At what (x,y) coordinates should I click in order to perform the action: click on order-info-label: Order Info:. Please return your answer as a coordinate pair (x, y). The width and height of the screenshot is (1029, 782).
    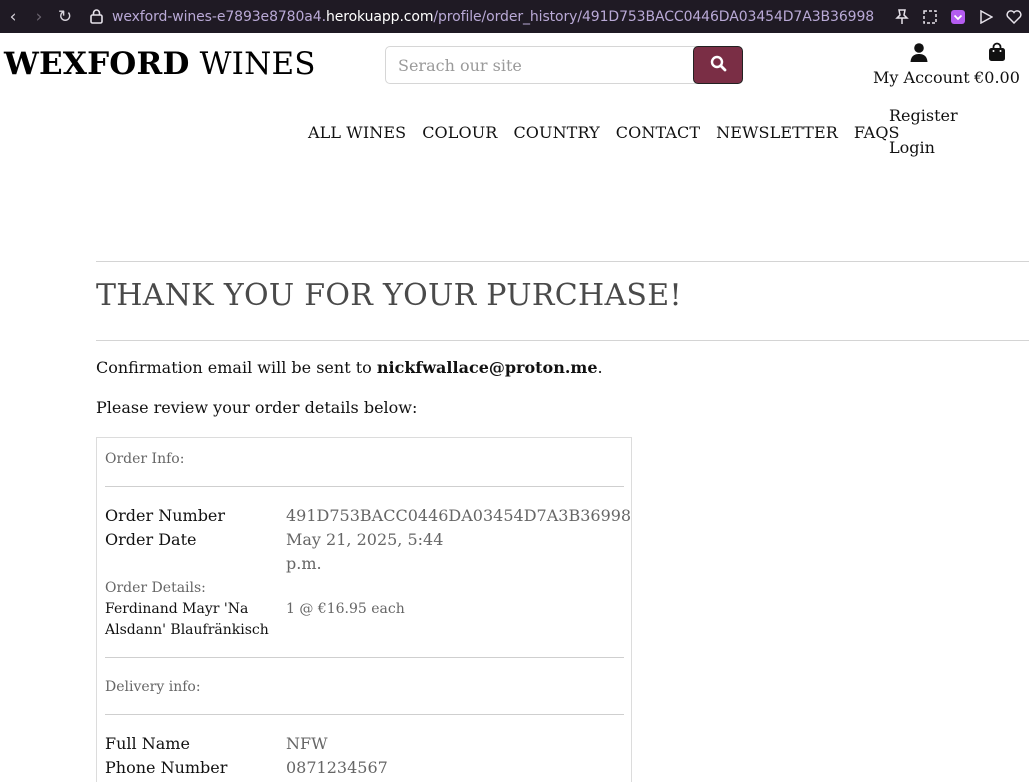
    Looking at the image, I should click on (145, 459).